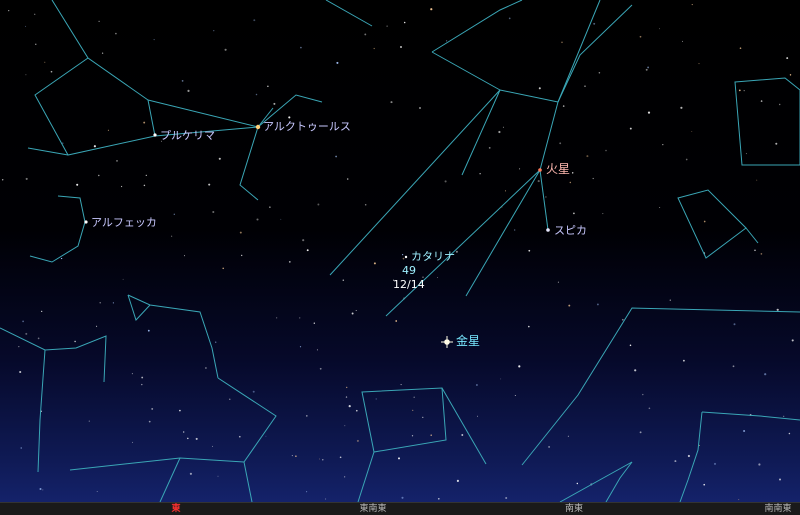 The image size is (800, 515). What do you see at coordinates (155, 135) in the screenshot?
I see `pulcherrima-star` at bounding box center [155, 135].